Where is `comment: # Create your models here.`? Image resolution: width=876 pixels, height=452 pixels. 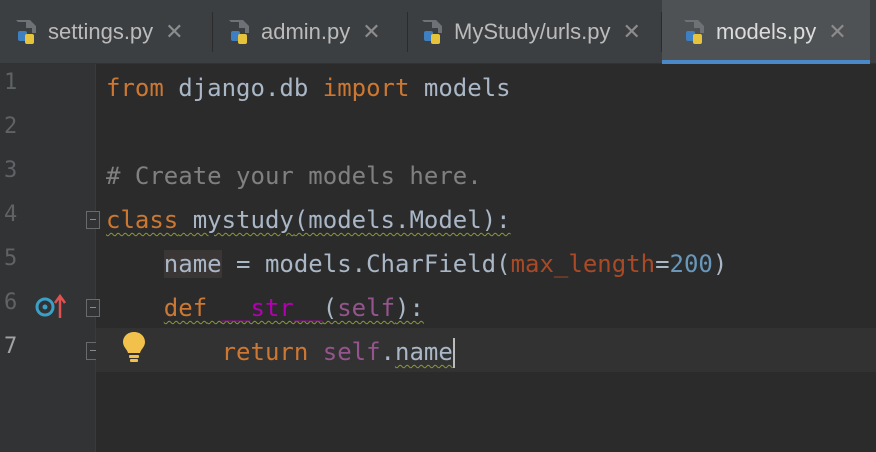 comment: # Create your models here. is located at coordinates (294, 176).